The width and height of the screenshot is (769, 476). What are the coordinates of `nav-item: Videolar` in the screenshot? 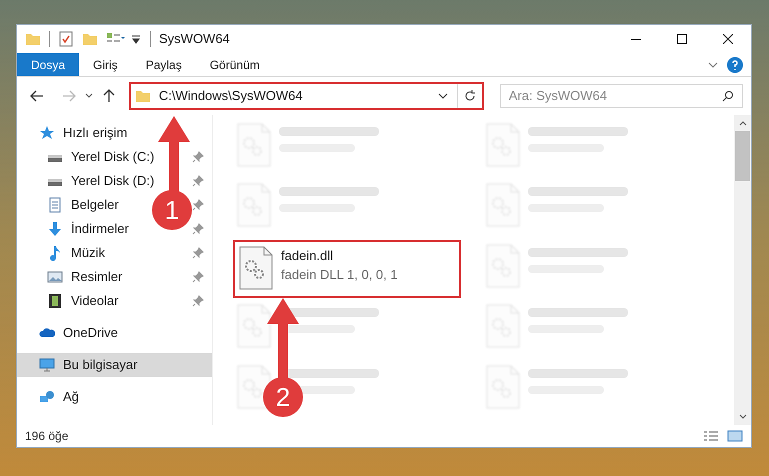 It's located at (71, 301).